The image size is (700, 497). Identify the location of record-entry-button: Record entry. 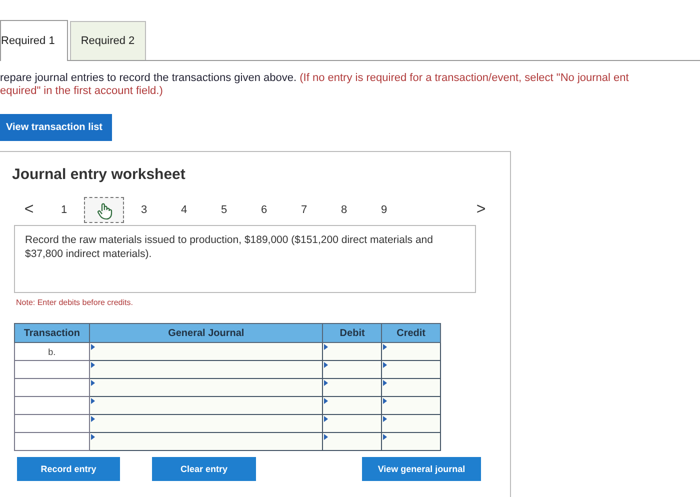
(68, 469).